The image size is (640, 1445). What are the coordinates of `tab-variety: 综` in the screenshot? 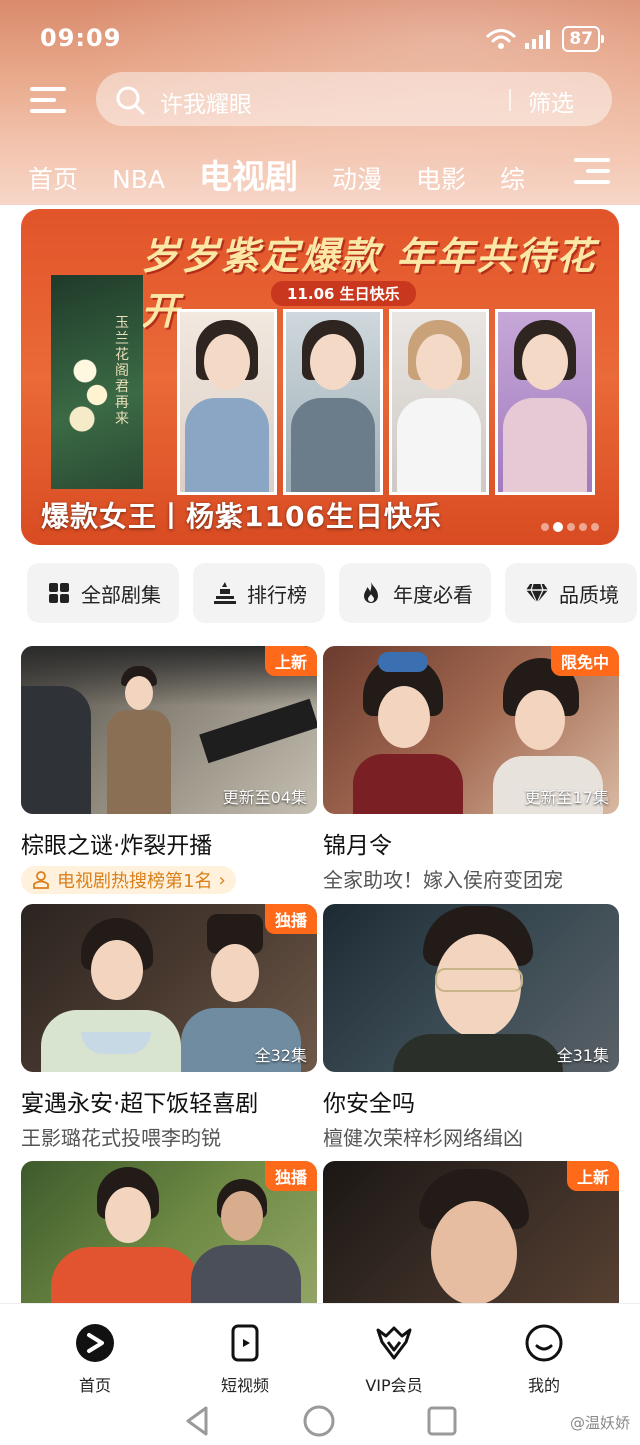 It's located at (512, 178).